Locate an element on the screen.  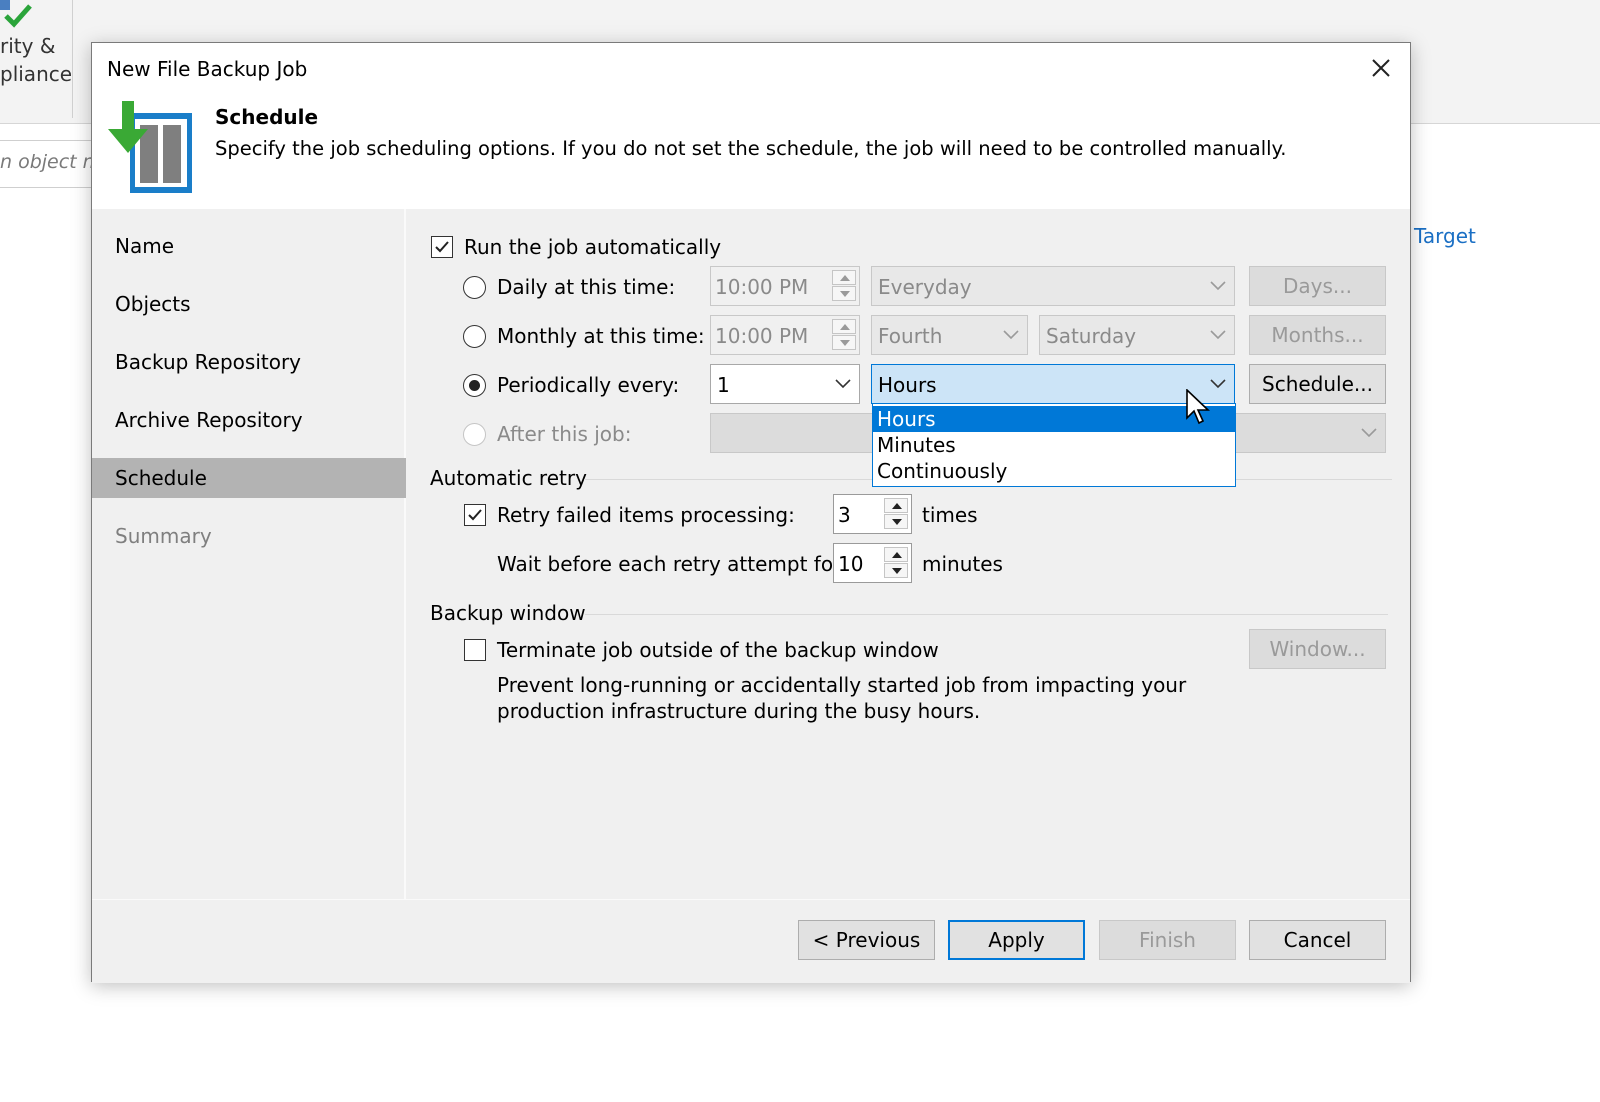
dropdown-option-minutes: Minutes is located at coordinates (1054, 445).